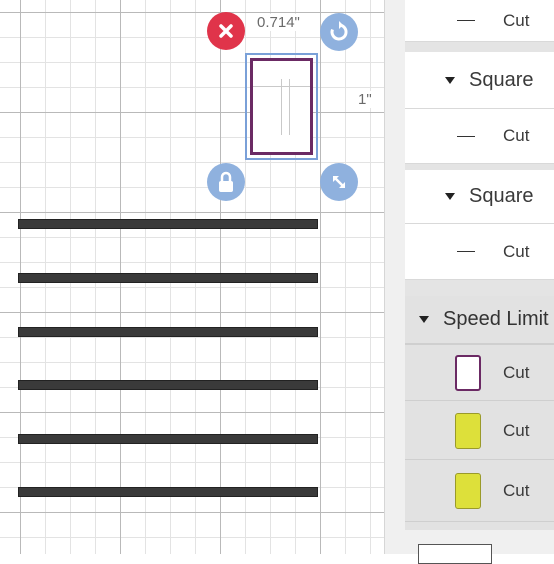  I want to click on resize-handle, so click(339, 182).